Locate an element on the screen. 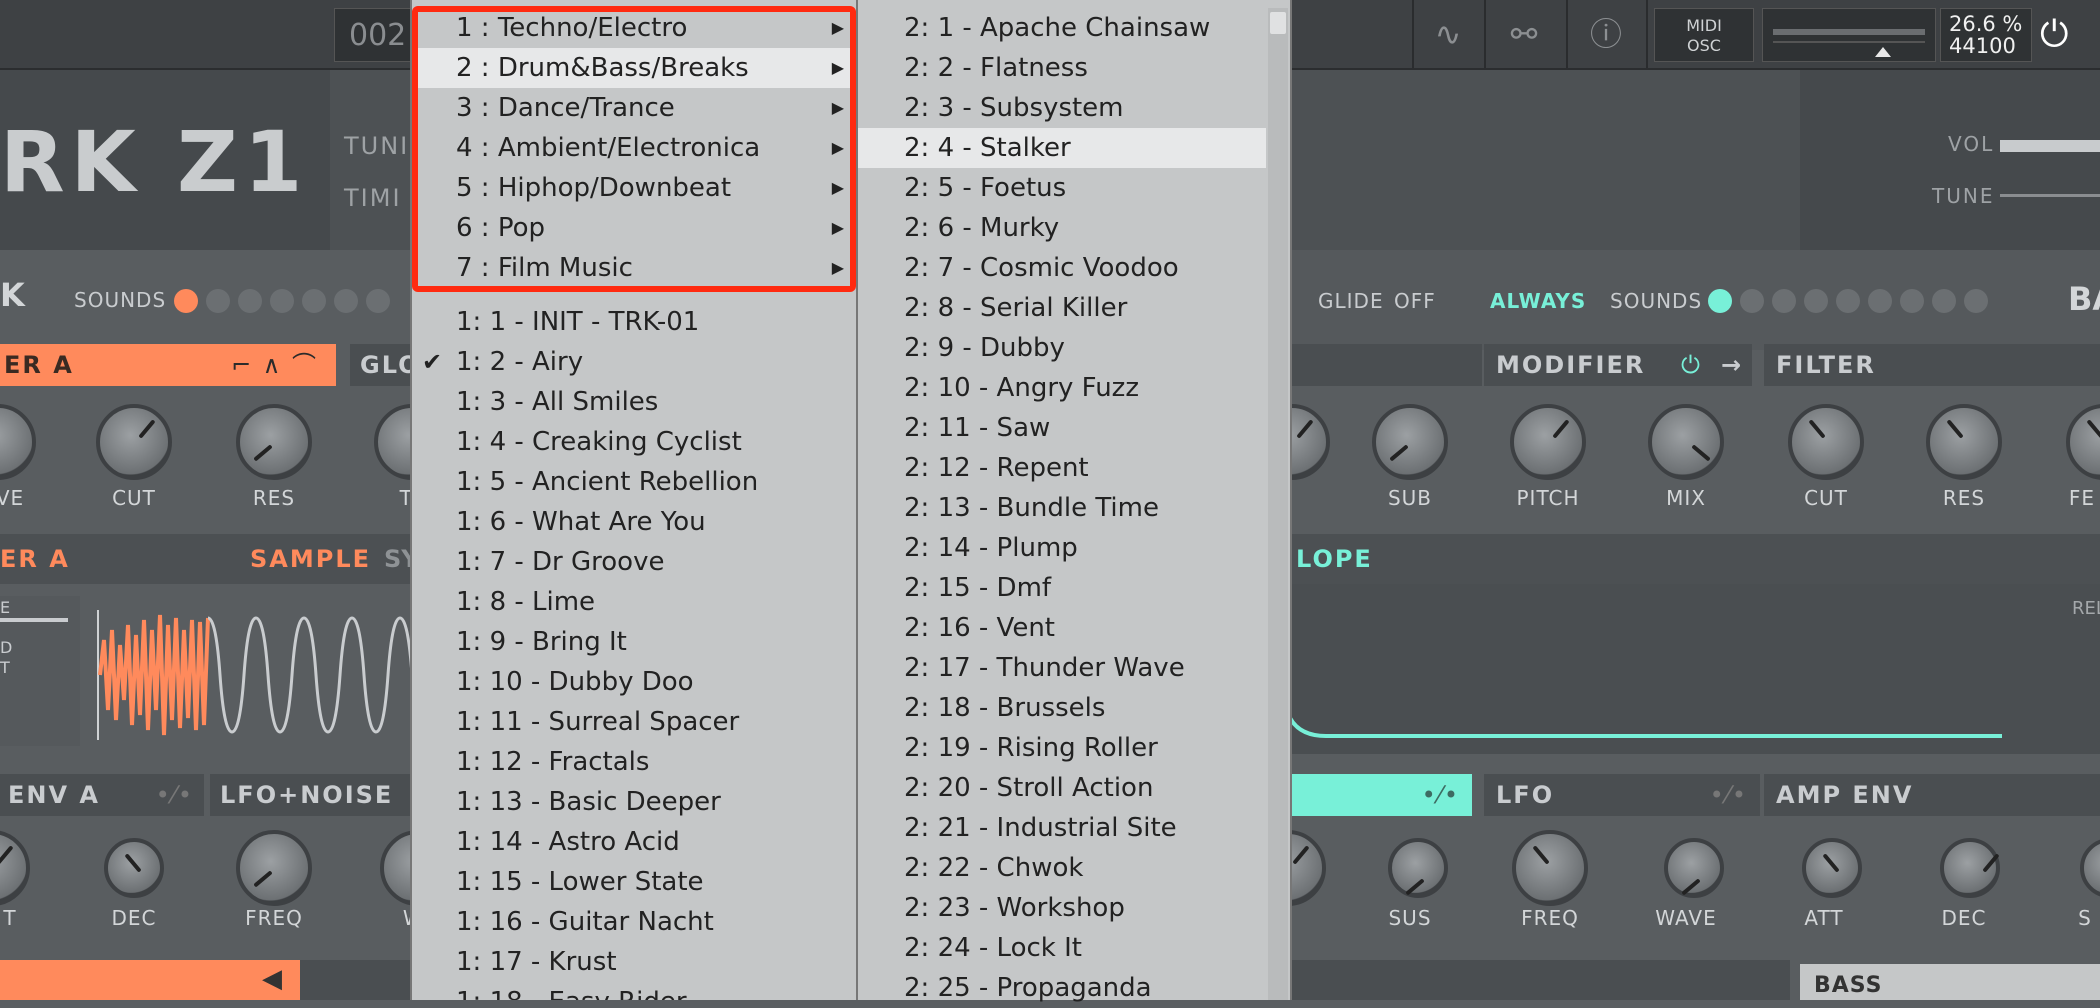 Image resolution: width=2100 pixels, height=1008 pixels. submenu-preset-item: 2: 23 - Workshop is located at coordinates (1074, 908).